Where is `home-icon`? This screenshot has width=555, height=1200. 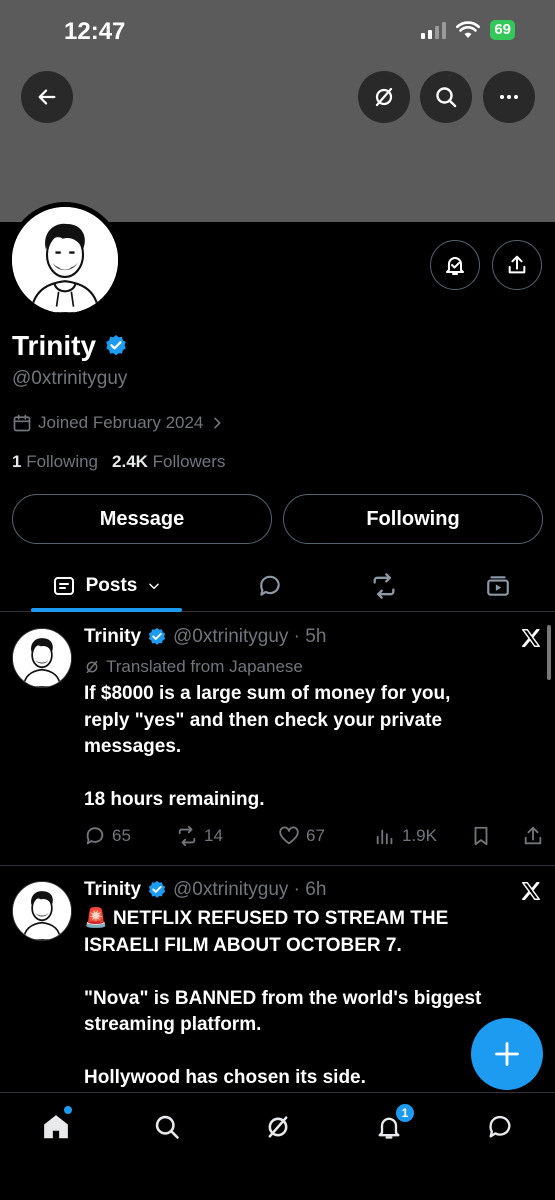
home-icon is located at coordinates (56, 1127).